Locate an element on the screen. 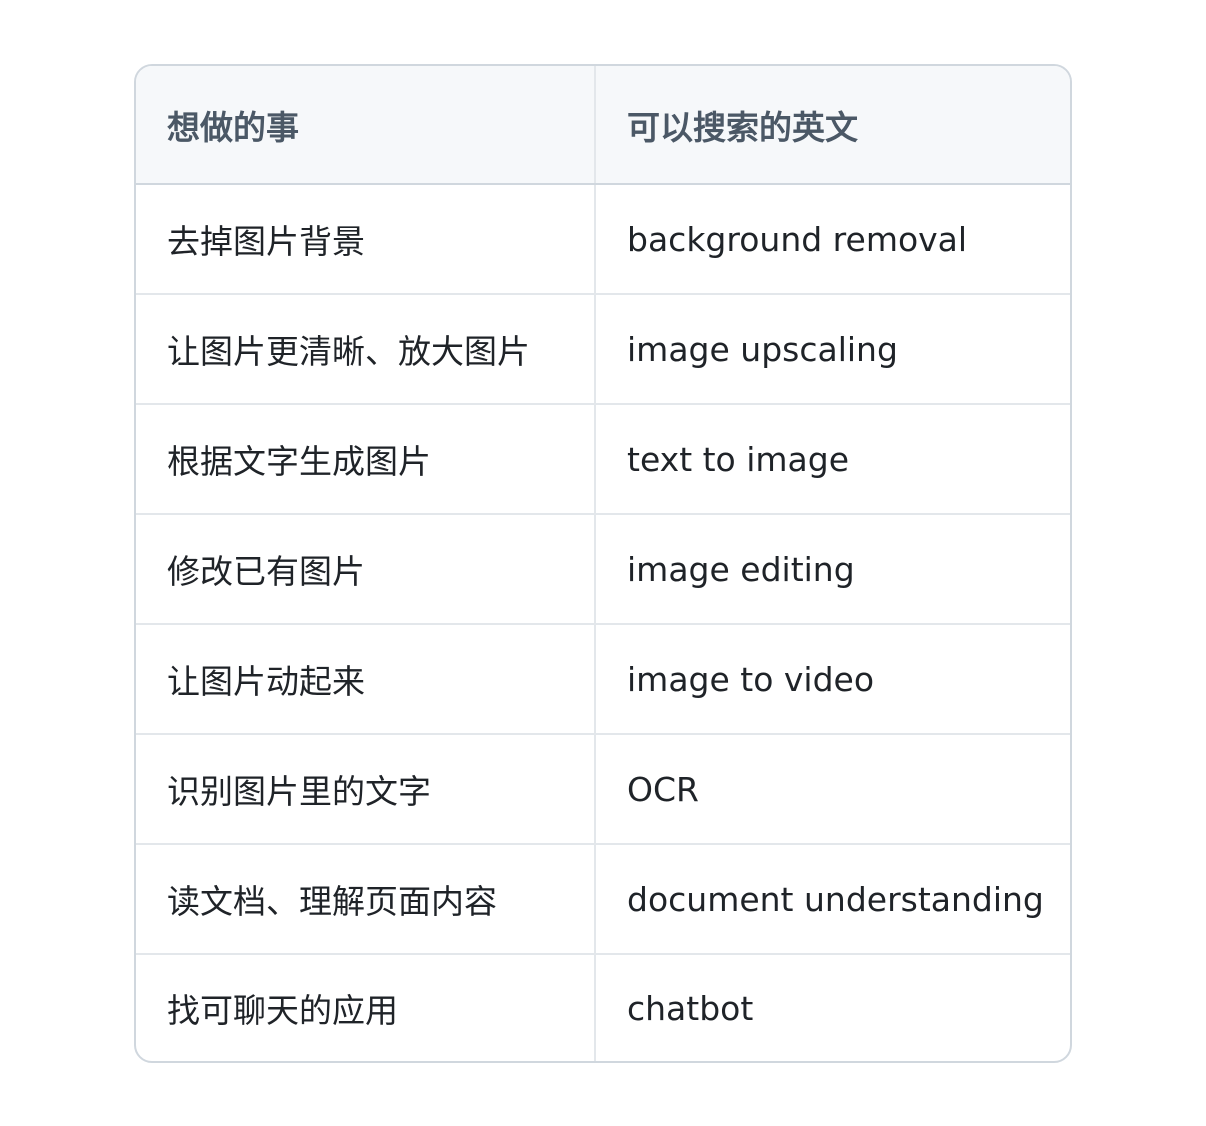 This screenshot has height=1126, width=1206. table-row: 识别图片里的文字 OCR is located at coordinates (603, 788).